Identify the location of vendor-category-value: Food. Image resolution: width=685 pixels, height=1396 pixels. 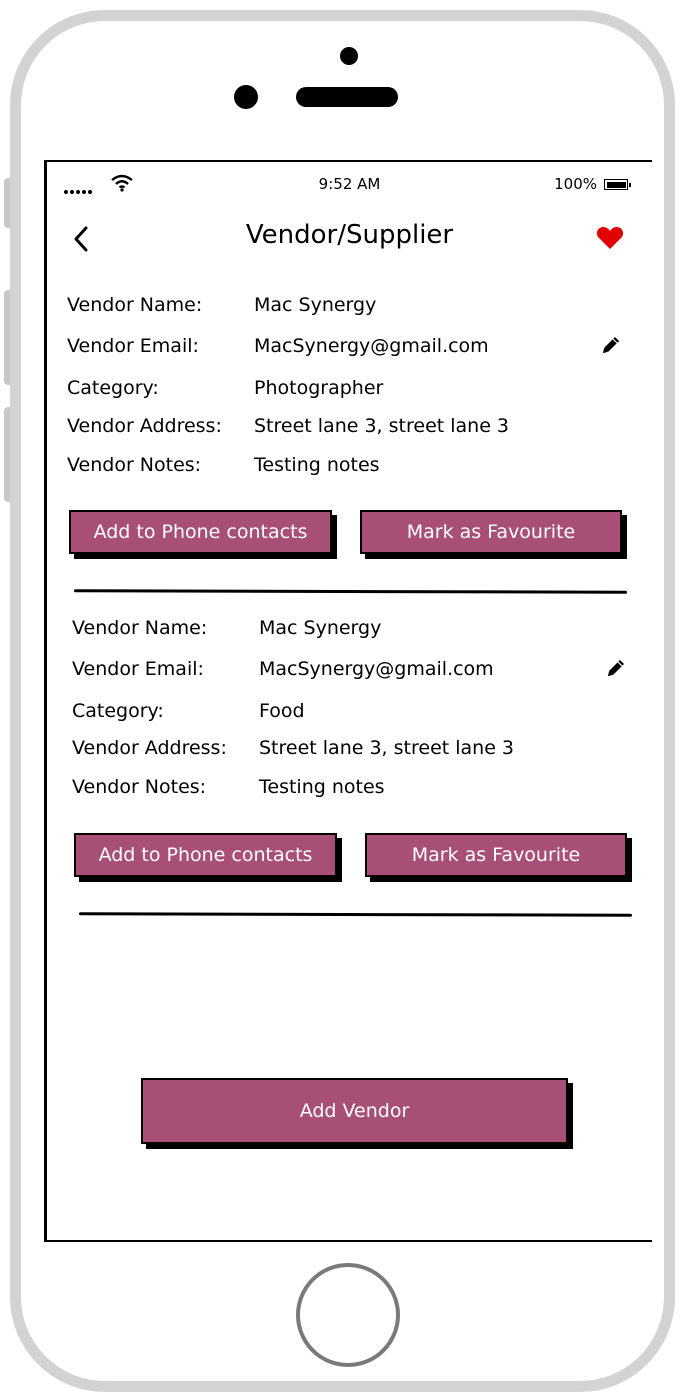
(282, 711).